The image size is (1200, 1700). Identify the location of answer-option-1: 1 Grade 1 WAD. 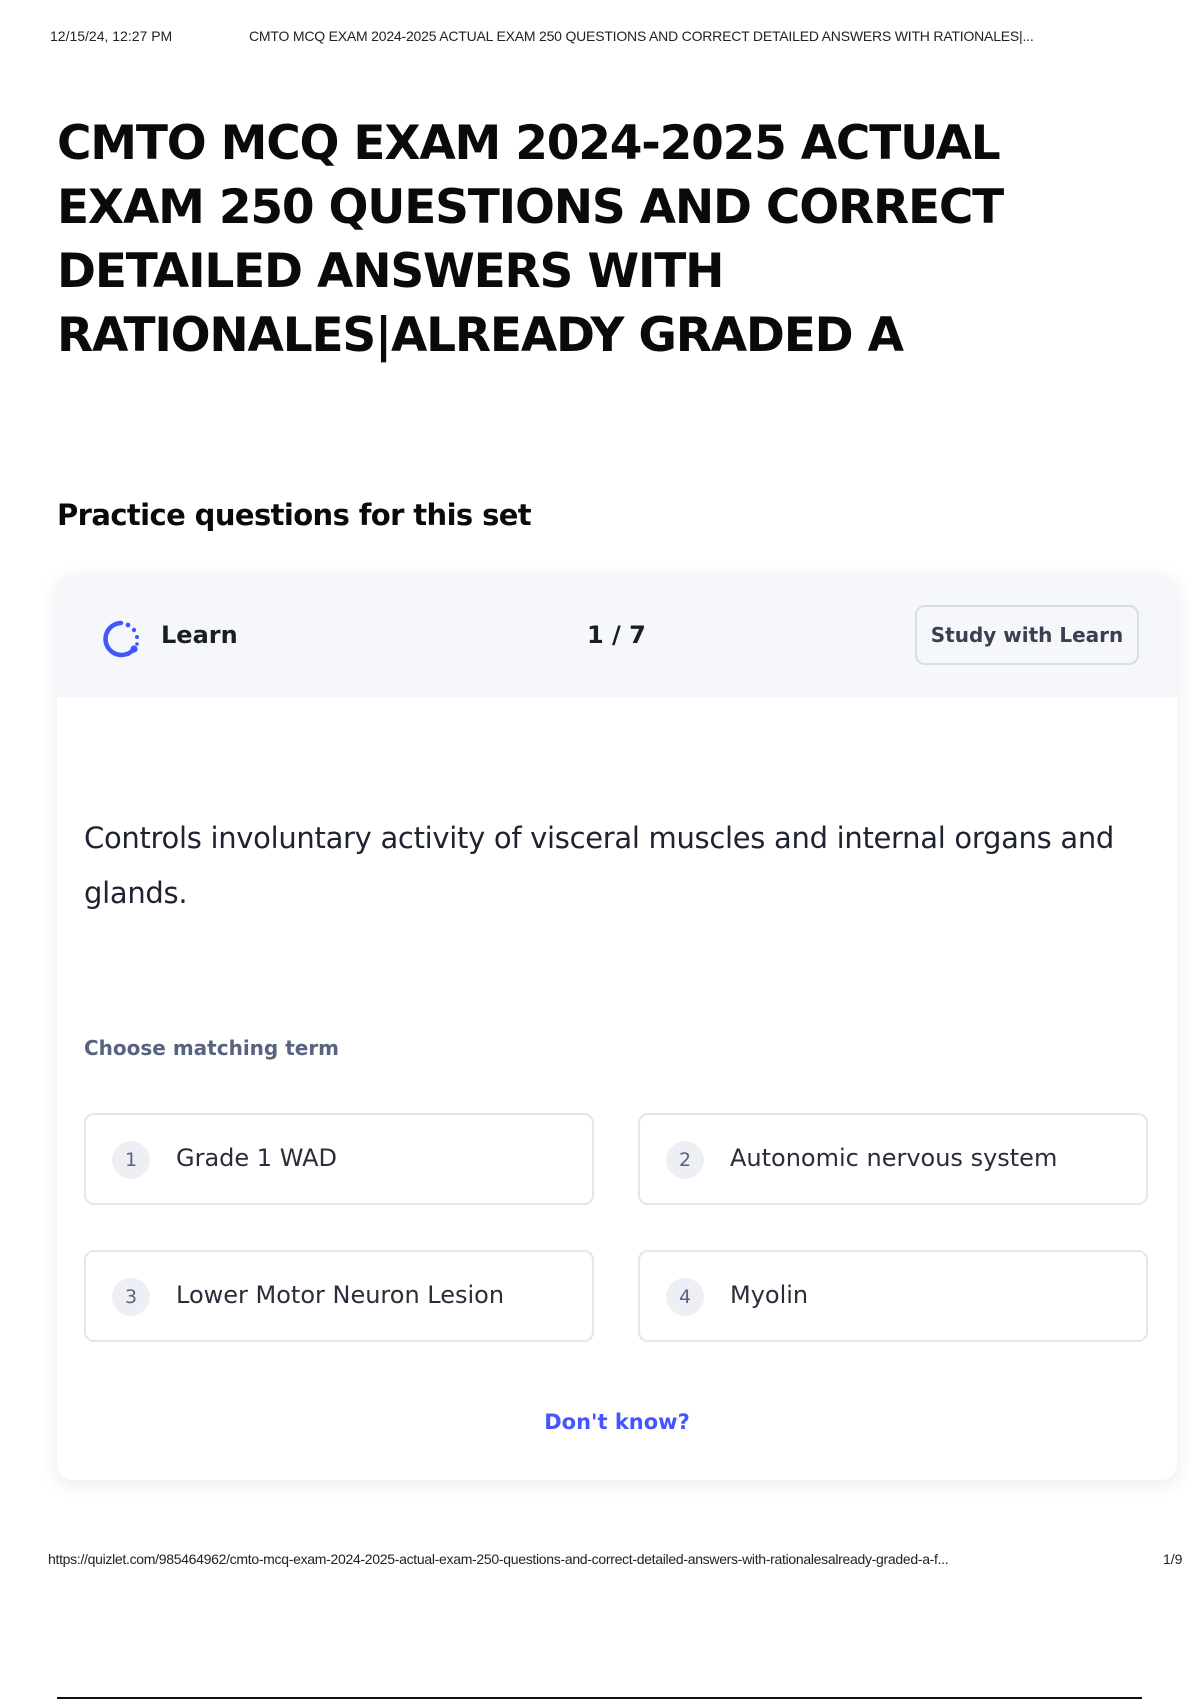
(339, 1159).